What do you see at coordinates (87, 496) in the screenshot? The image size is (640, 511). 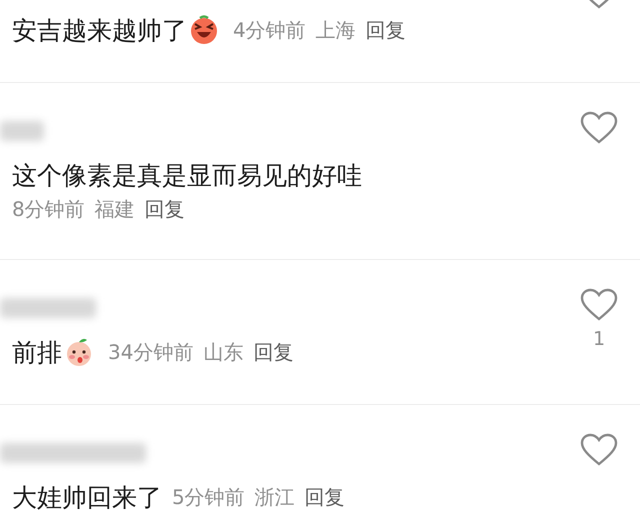 I see `comment-text: 大娃帅回来了` at bounding box center [87, 496].